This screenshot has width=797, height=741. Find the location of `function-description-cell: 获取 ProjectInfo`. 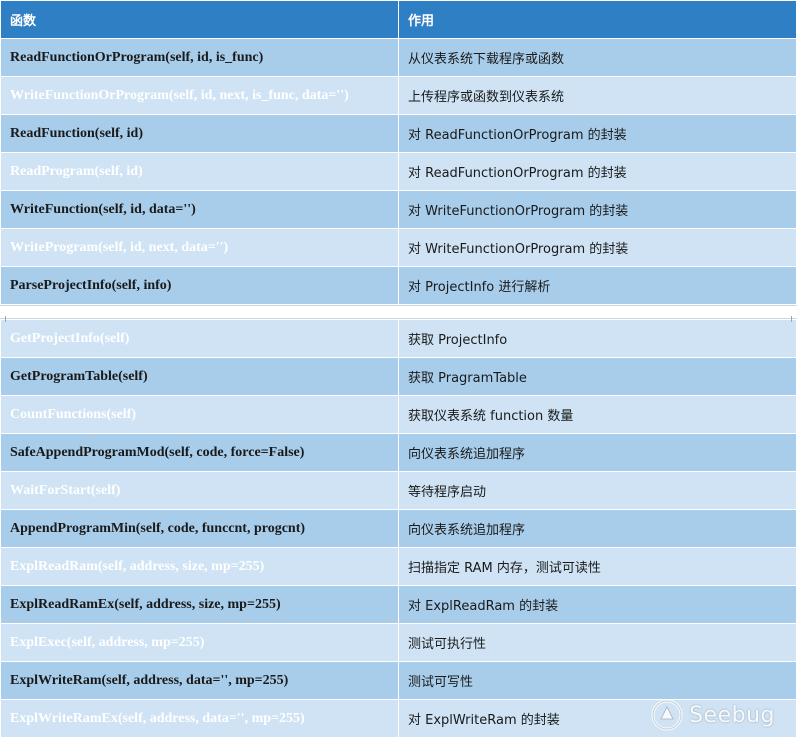

function-description-cell: 获取 ProjectInfo is located at coordinates (597, 338).